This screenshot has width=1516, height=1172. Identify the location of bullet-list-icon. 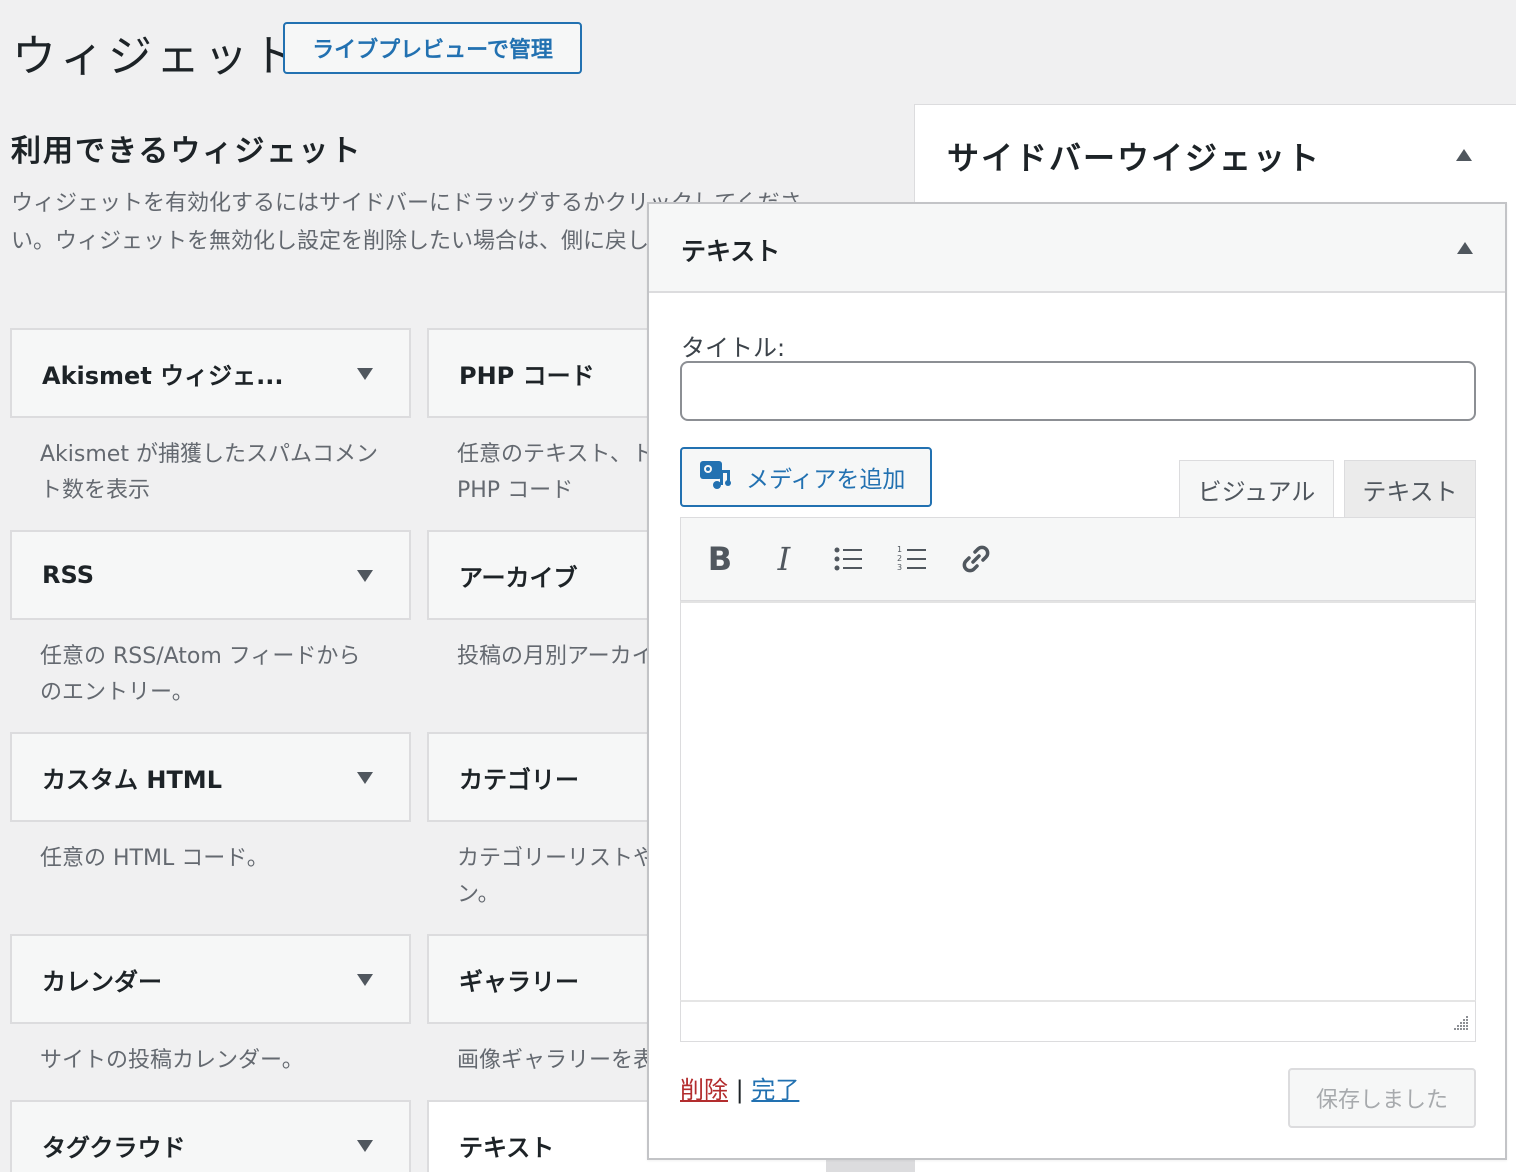
(848, 559).